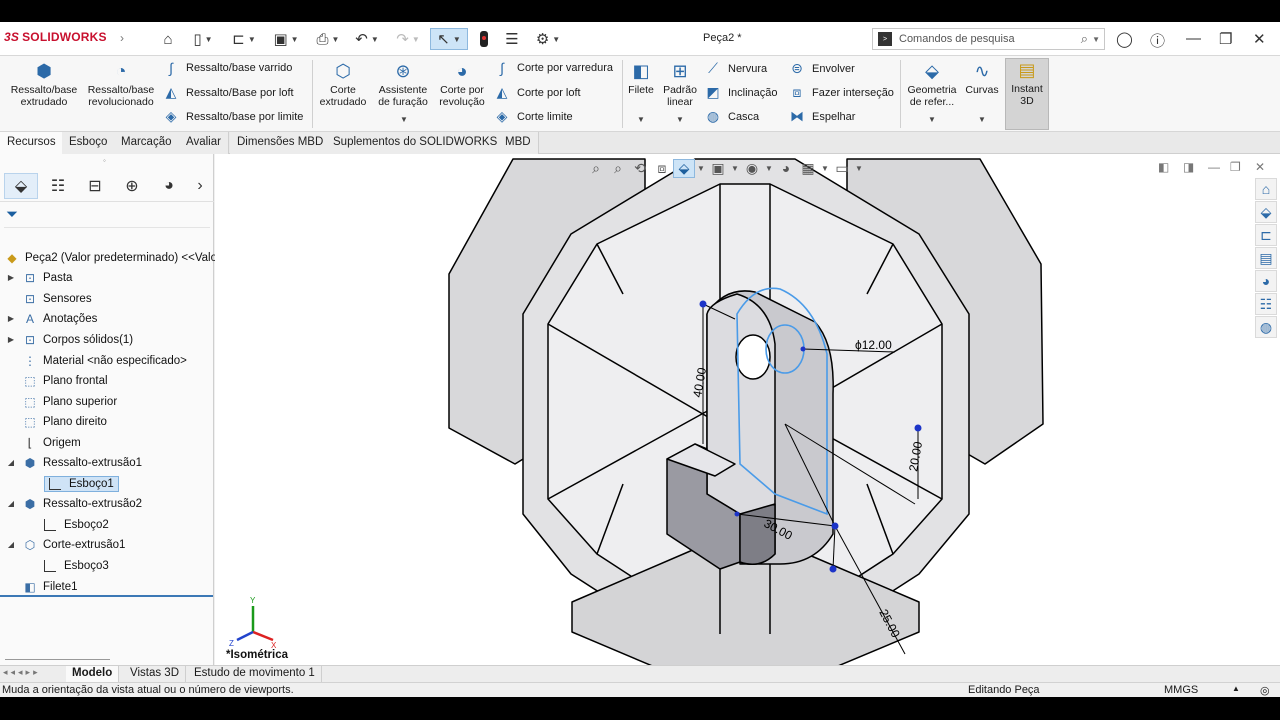 This screenshot has width=1280, height=720. Describe the element at coordinates (244, 39) in the screenshot. I see `open-document-button: ⊏ ▼` at that location.